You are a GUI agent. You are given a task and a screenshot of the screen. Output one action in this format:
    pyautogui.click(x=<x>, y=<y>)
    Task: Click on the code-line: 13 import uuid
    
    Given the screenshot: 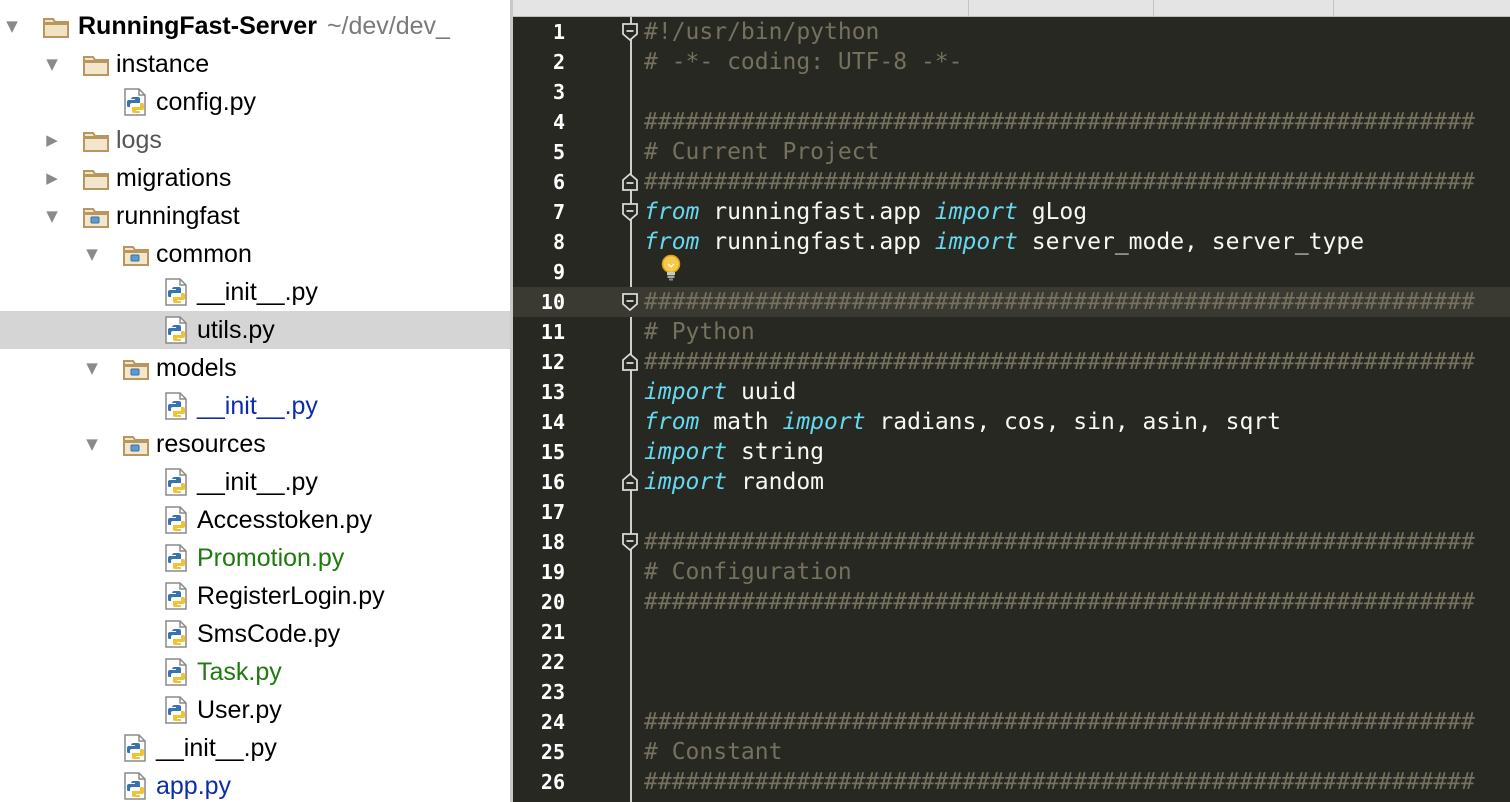 What is the action you would take?
    pyautogui.click(x=1011, y=392)
    